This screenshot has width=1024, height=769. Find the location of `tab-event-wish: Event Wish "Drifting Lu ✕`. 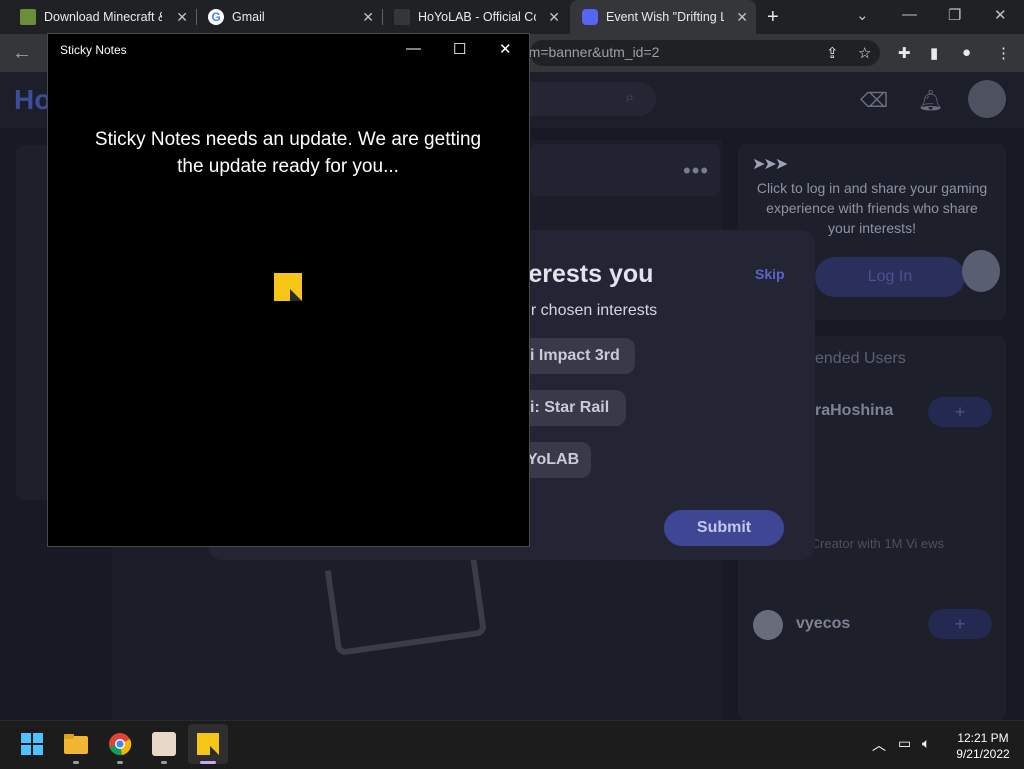

tab-event-wish: Event Wish "Drifting Lu ✕ is located at coordinates (663, 17).